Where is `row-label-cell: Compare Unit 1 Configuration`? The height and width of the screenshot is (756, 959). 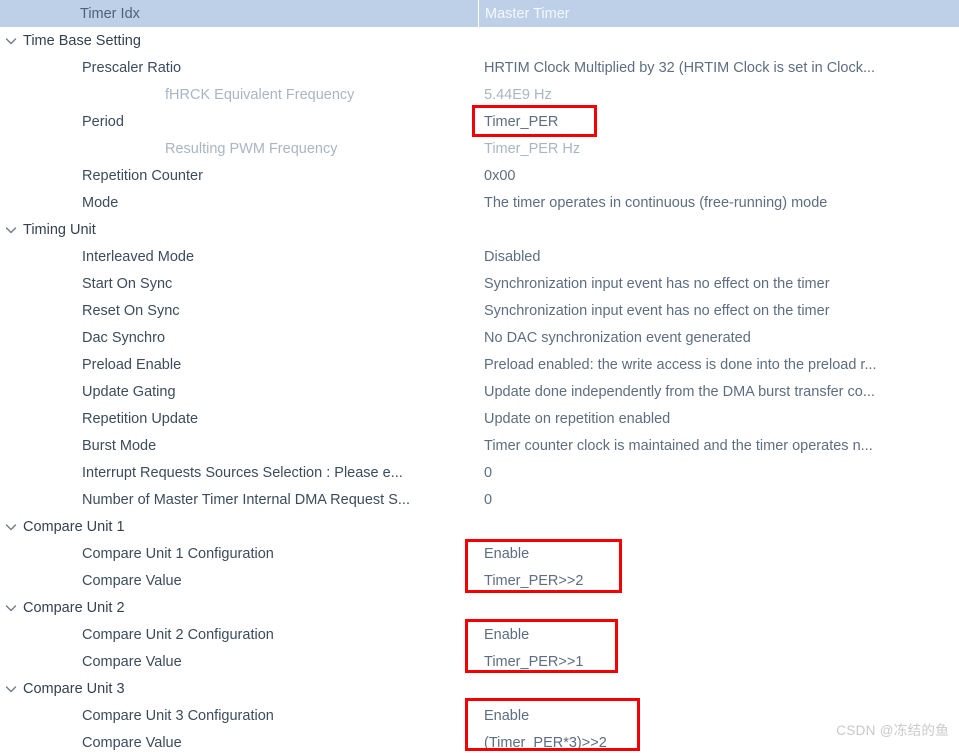
row-label-cell: Compare Unit 1 Configuration is located at coordinates (239, 553).